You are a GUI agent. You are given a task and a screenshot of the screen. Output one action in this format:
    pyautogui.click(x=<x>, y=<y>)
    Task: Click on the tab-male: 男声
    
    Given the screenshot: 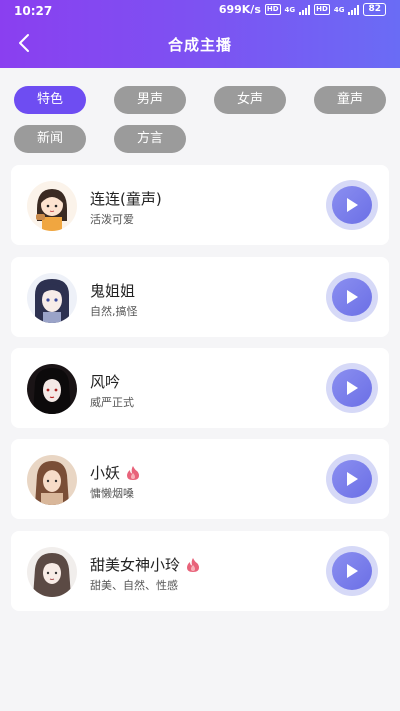 What is the action you would take?
    pyautogui.click(x=150, y=100)
    